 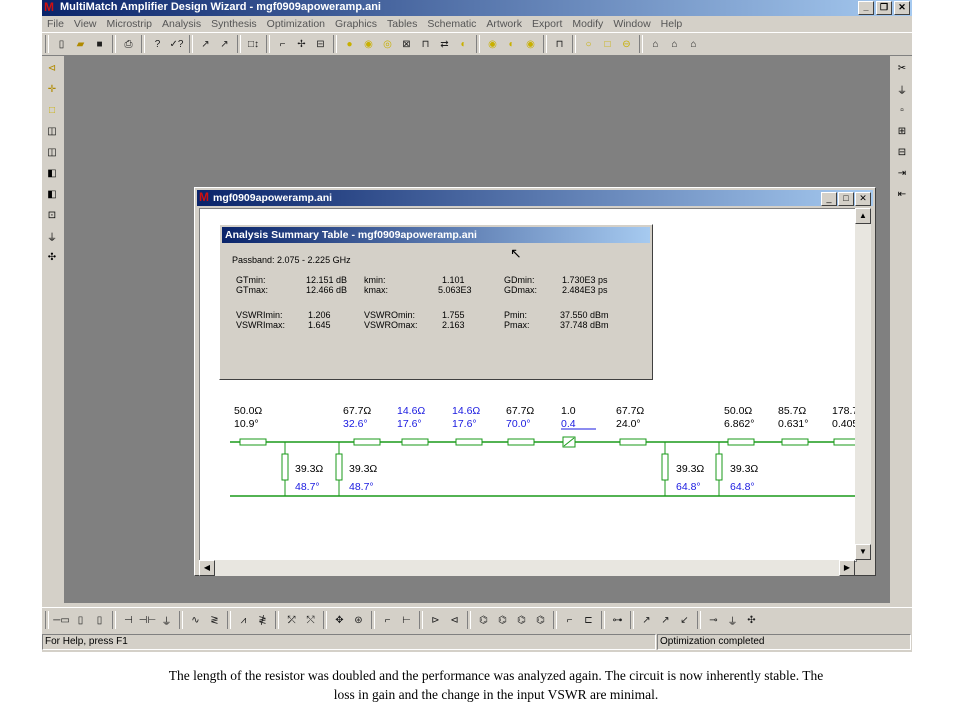 I want to click on child-close-icon: ✕, so click(x=863, y=199).